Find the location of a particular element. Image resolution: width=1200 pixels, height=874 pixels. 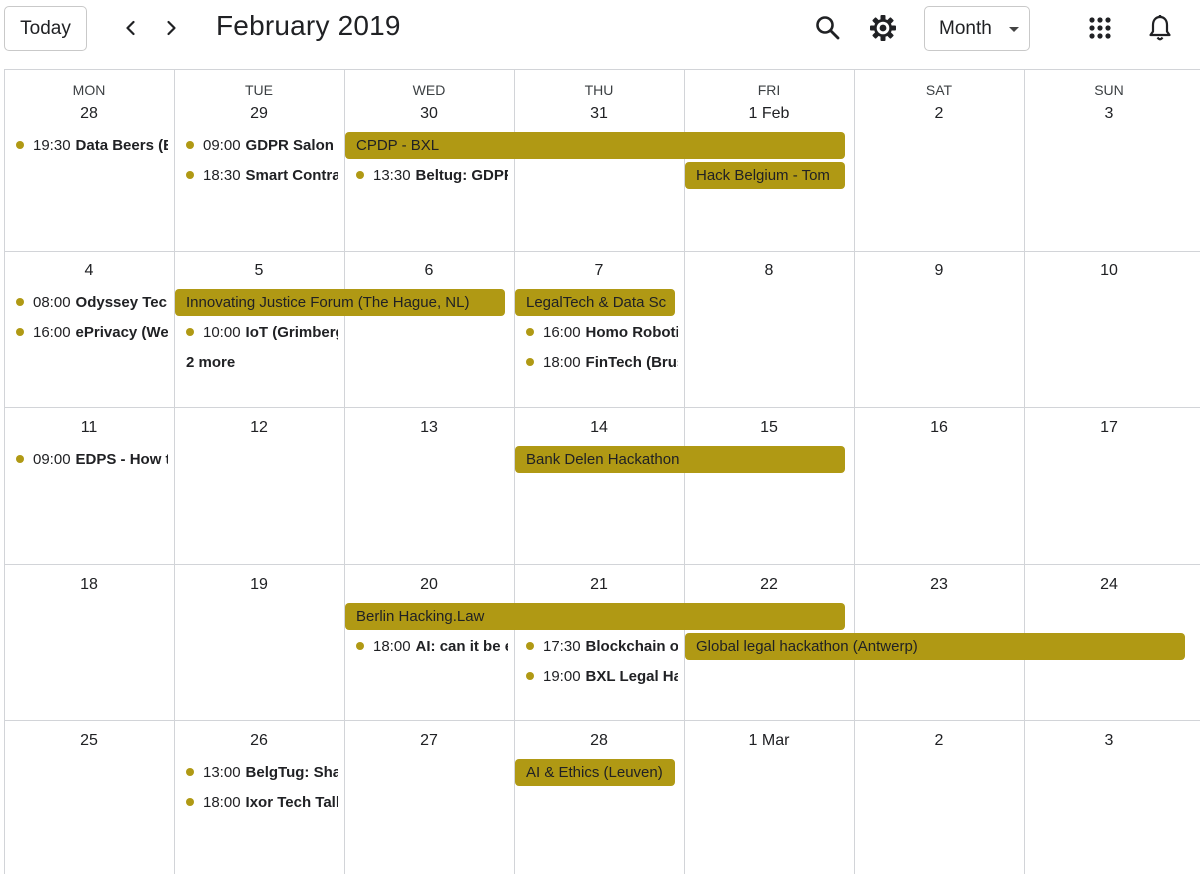

next-month-button is located at coordinates (171, 28).